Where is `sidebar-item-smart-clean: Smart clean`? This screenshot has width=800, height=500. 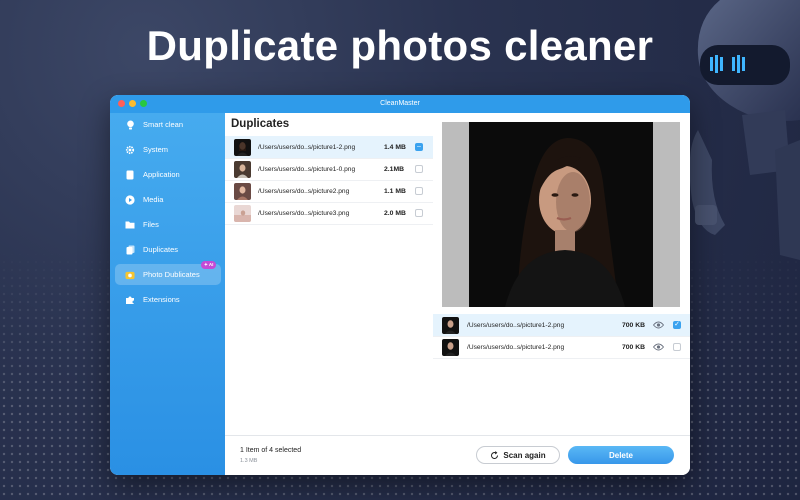 sidebar-item-smart-clean: Smart clean is located at coordinates (168, 124).